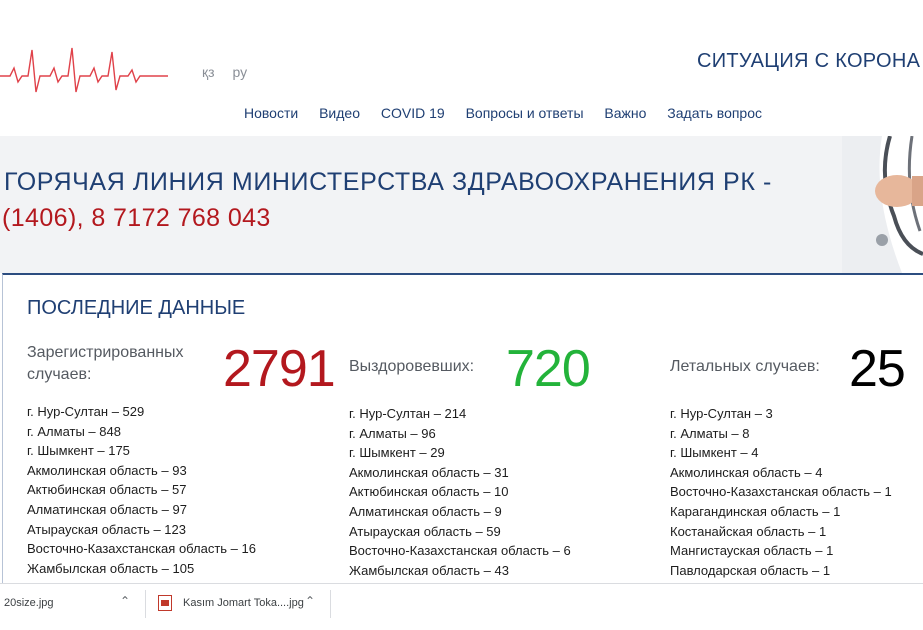  I want to click on nav-video: Видео, so click(339, 113).